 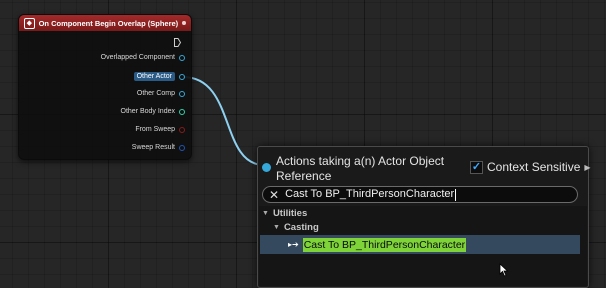 I want to click on category-label: Utilities, so click(x=290, y=213).